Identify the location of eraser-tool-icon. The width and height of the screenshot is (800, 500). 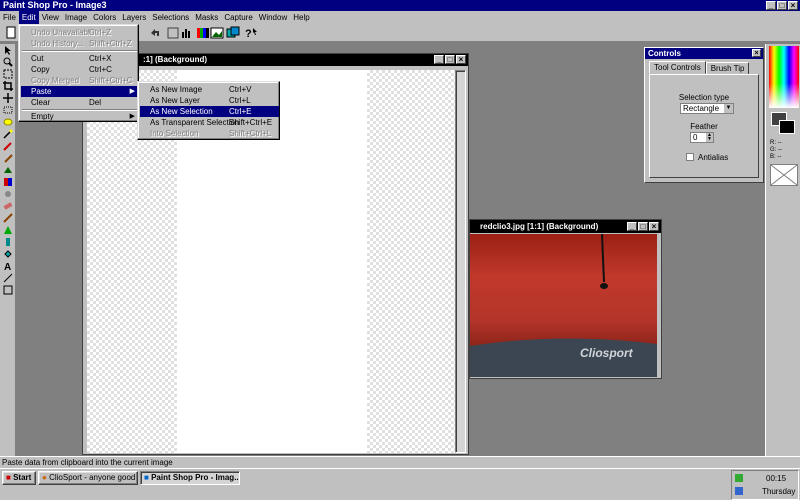
(8, 206).